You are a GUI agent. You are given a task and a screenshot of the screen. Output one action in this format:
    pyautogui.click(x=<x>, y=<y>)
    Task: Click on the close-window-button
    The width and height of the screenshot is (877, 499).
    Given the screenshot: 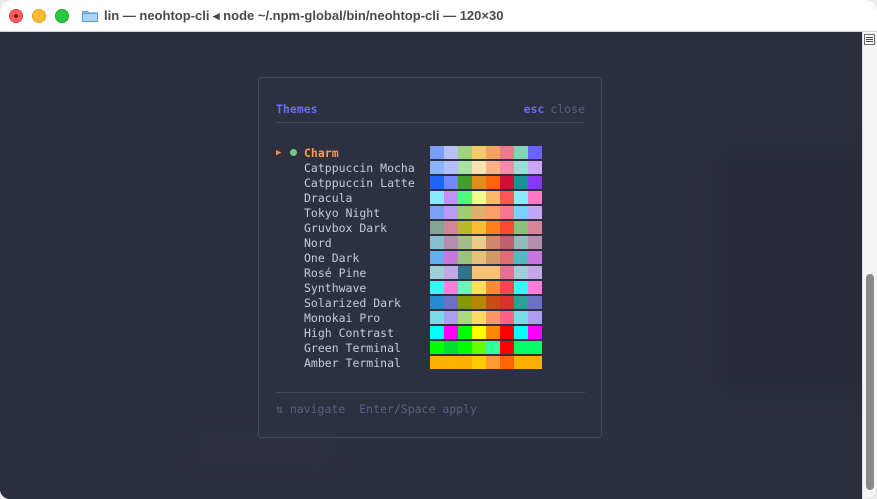 What is the action you would take?
    pyautogui.click(x=16, y=16)
    